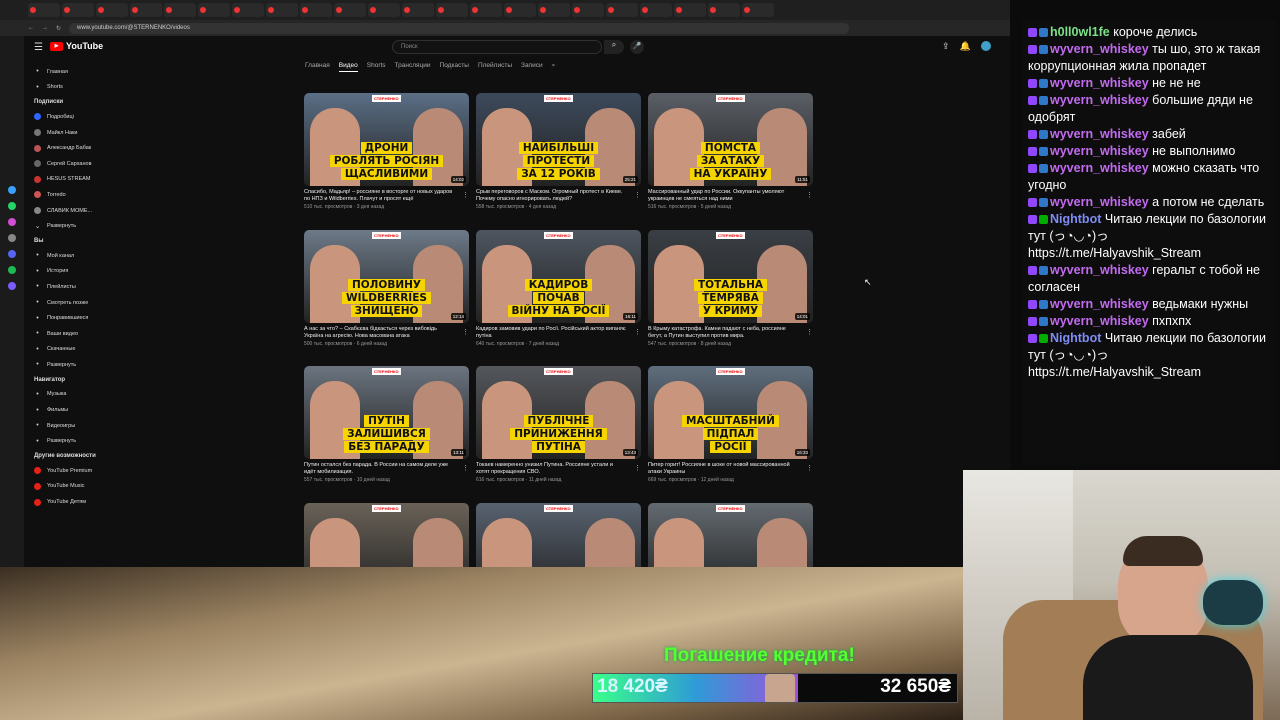  I want to click on reload-icon: ↻, so click(58, 28).